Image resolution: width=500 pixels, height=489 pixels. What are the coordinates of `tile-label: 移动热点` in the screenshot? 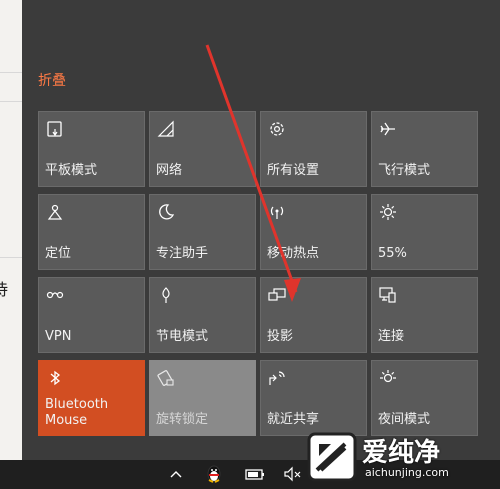 It's located at (293, 253).